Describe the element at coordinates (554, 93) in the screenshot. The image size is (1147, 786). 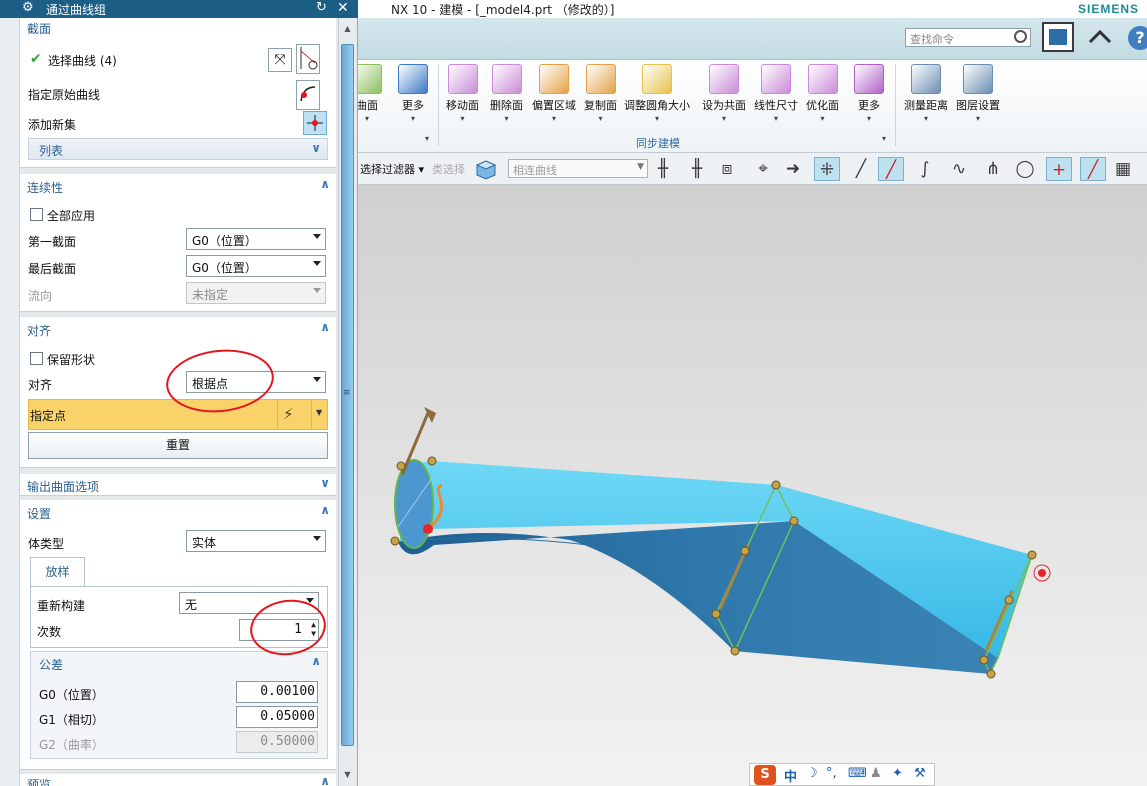
I see `ribbon-button-4: 偏置区域 ▾` at that location.